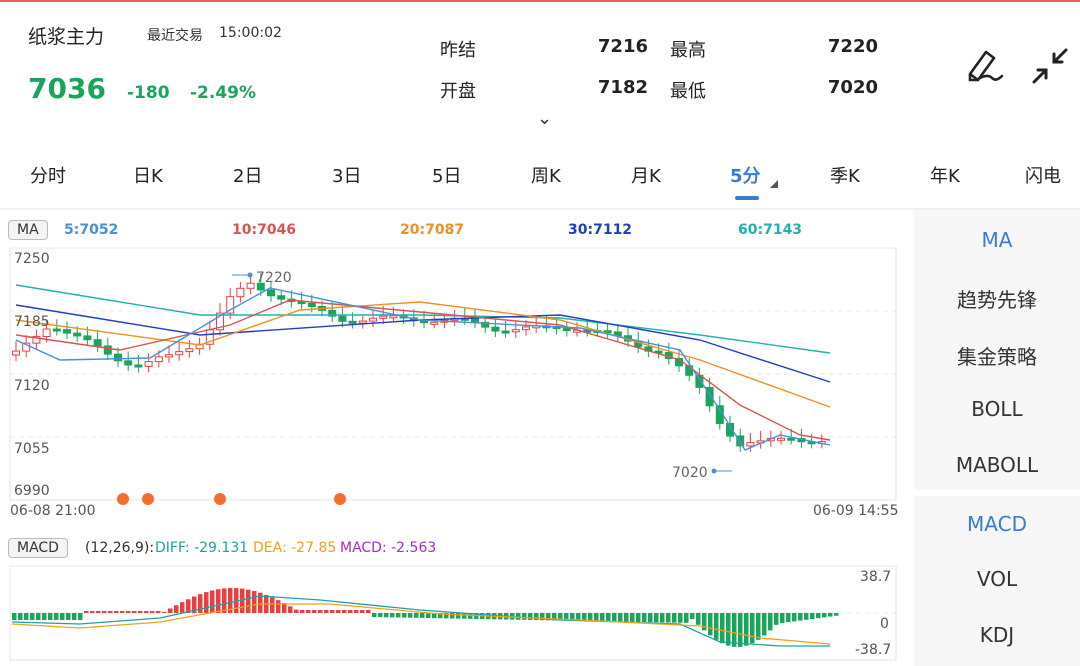  I want to click on indicator-kdj: KDJ, so click(997, 635).